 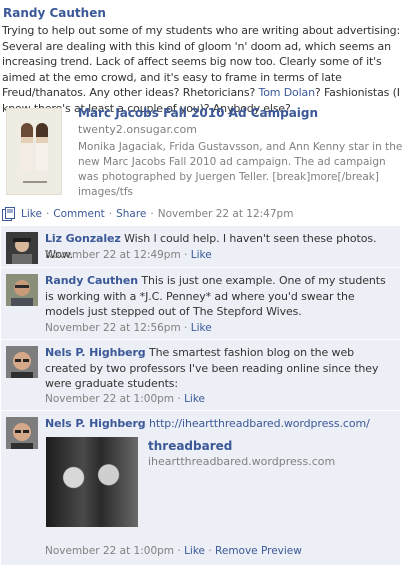 I want to click on mention-link: Tom Dolan, so click(x=287, y=92).